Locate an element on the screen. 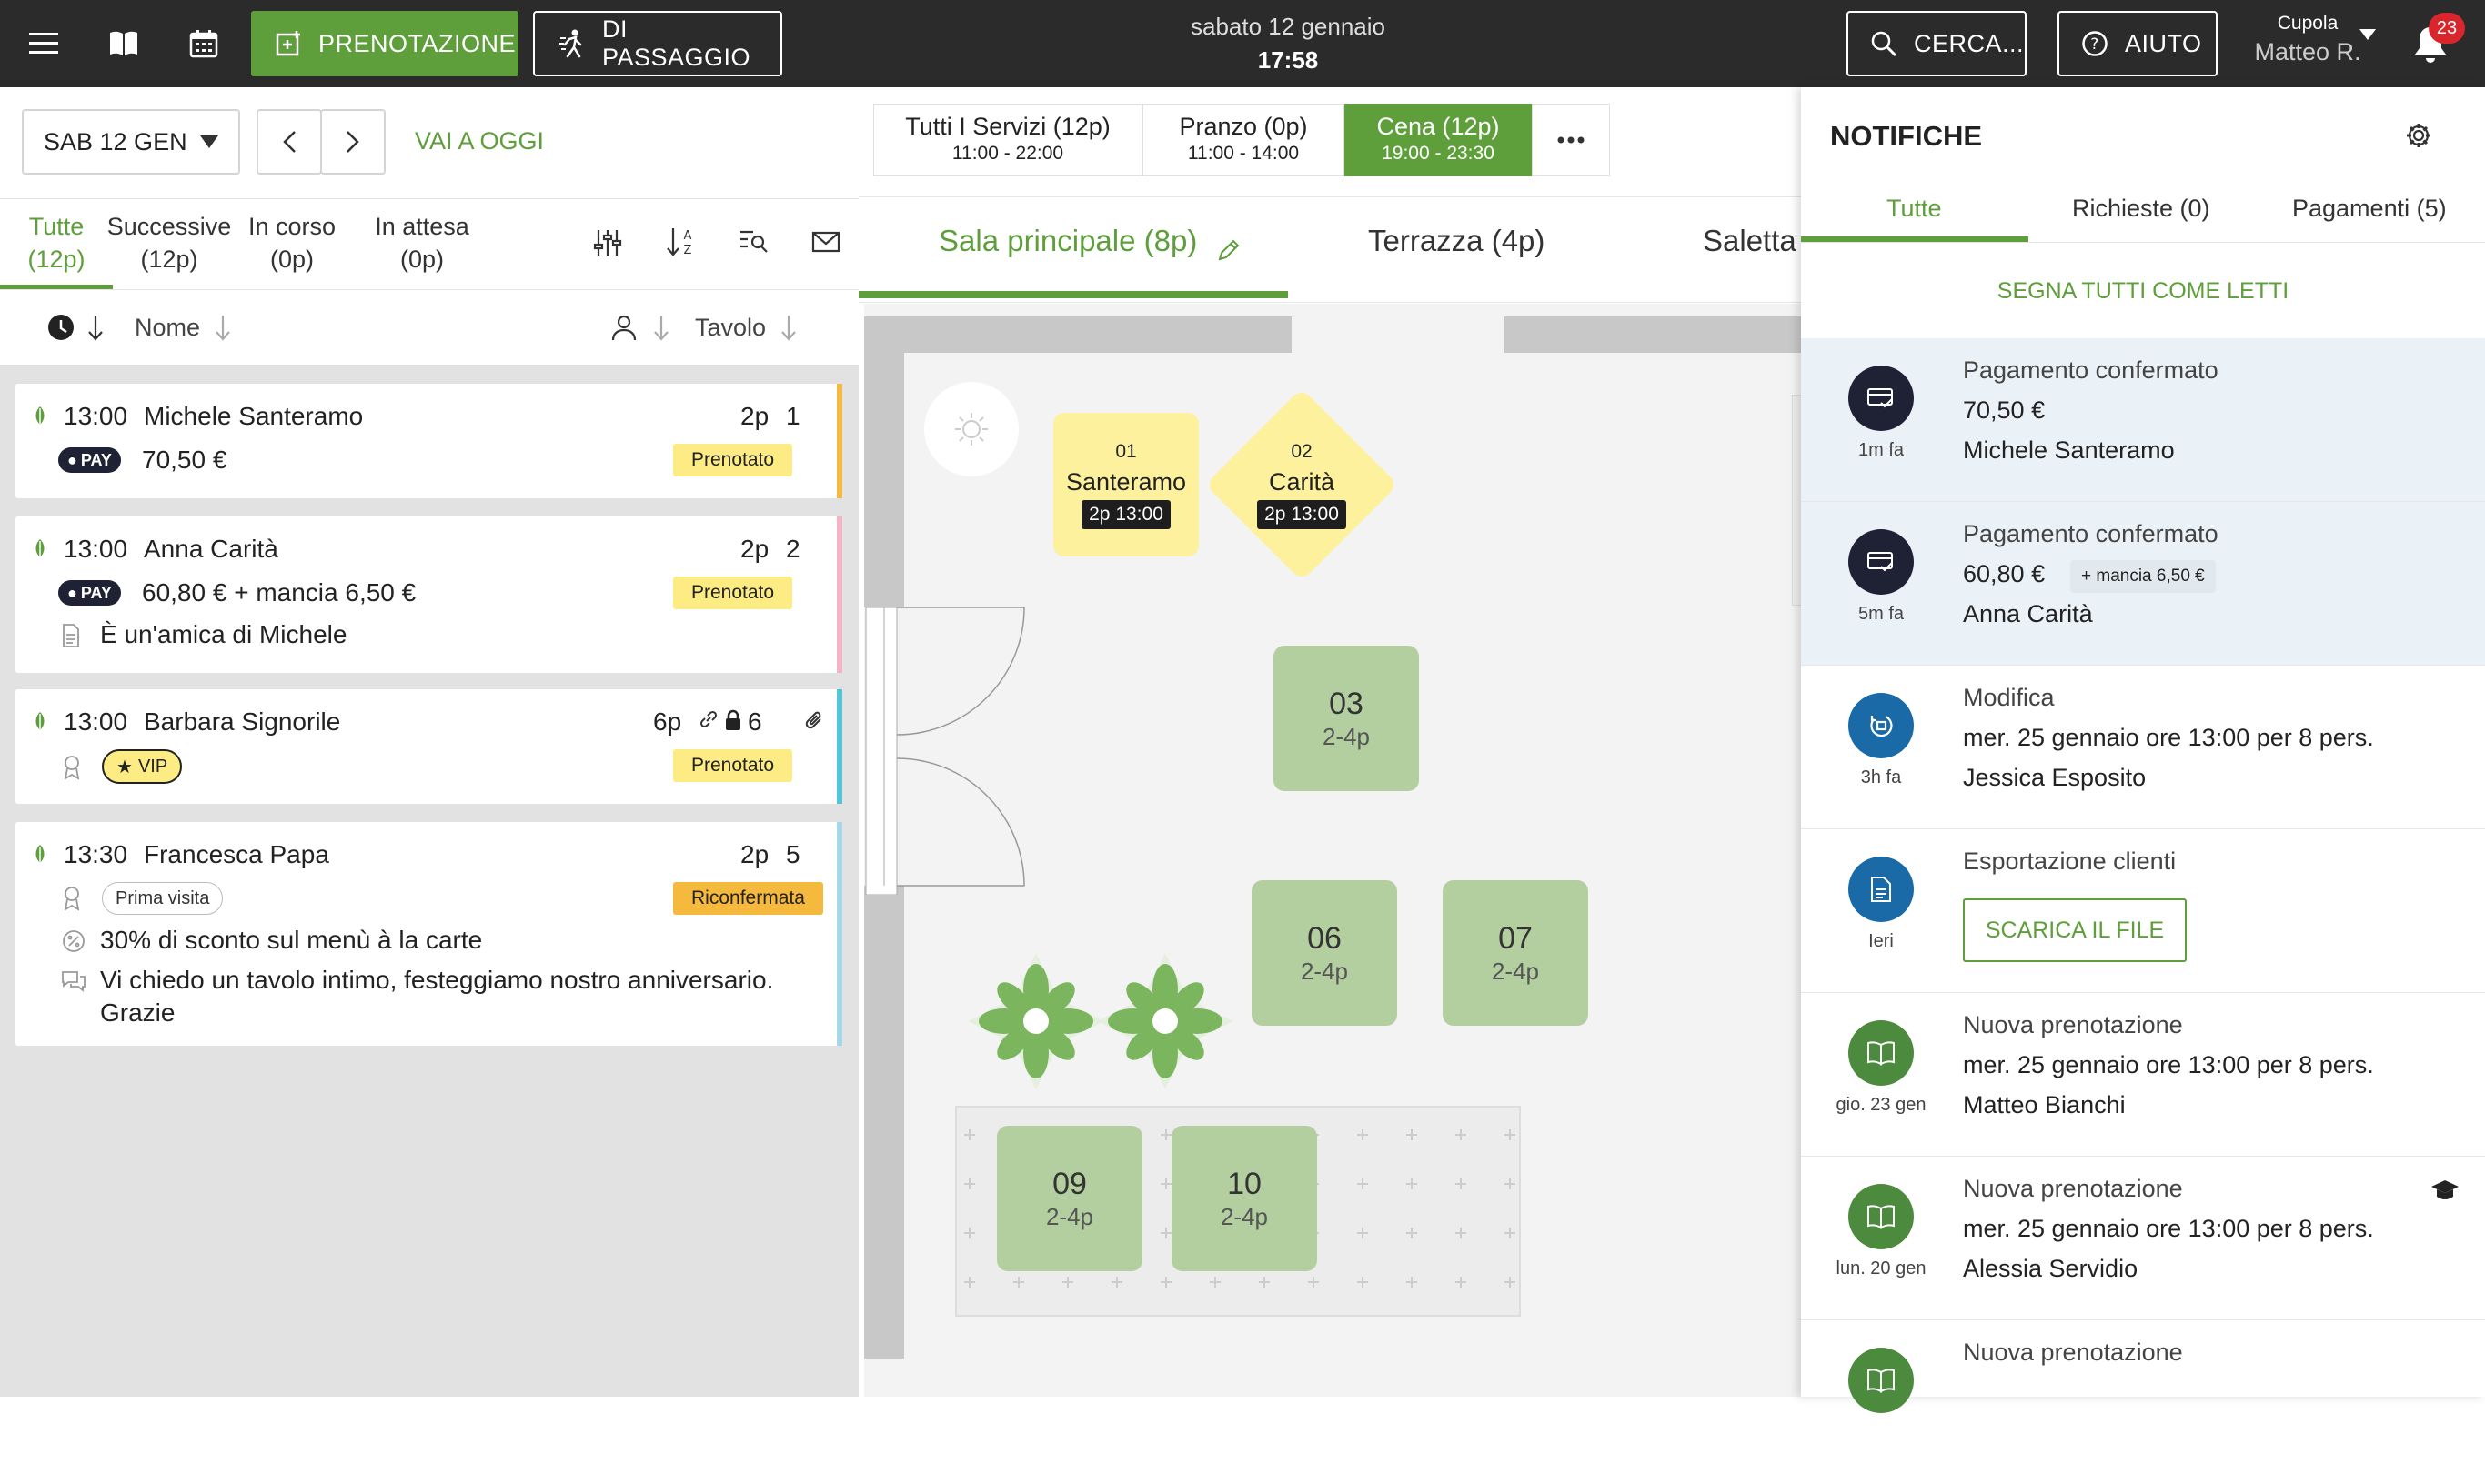 The height and width of the screenshot is (1484, 2485). date-bar: SAB 12 GEN VAI A OGGI is located at coordinates (429, 142).